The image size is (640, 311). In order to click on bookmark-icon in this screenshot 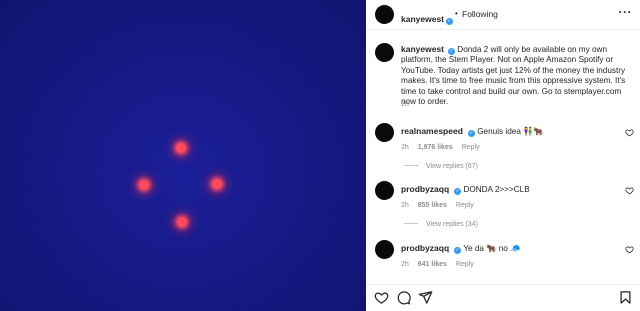, I will do `click(625, 297)`.